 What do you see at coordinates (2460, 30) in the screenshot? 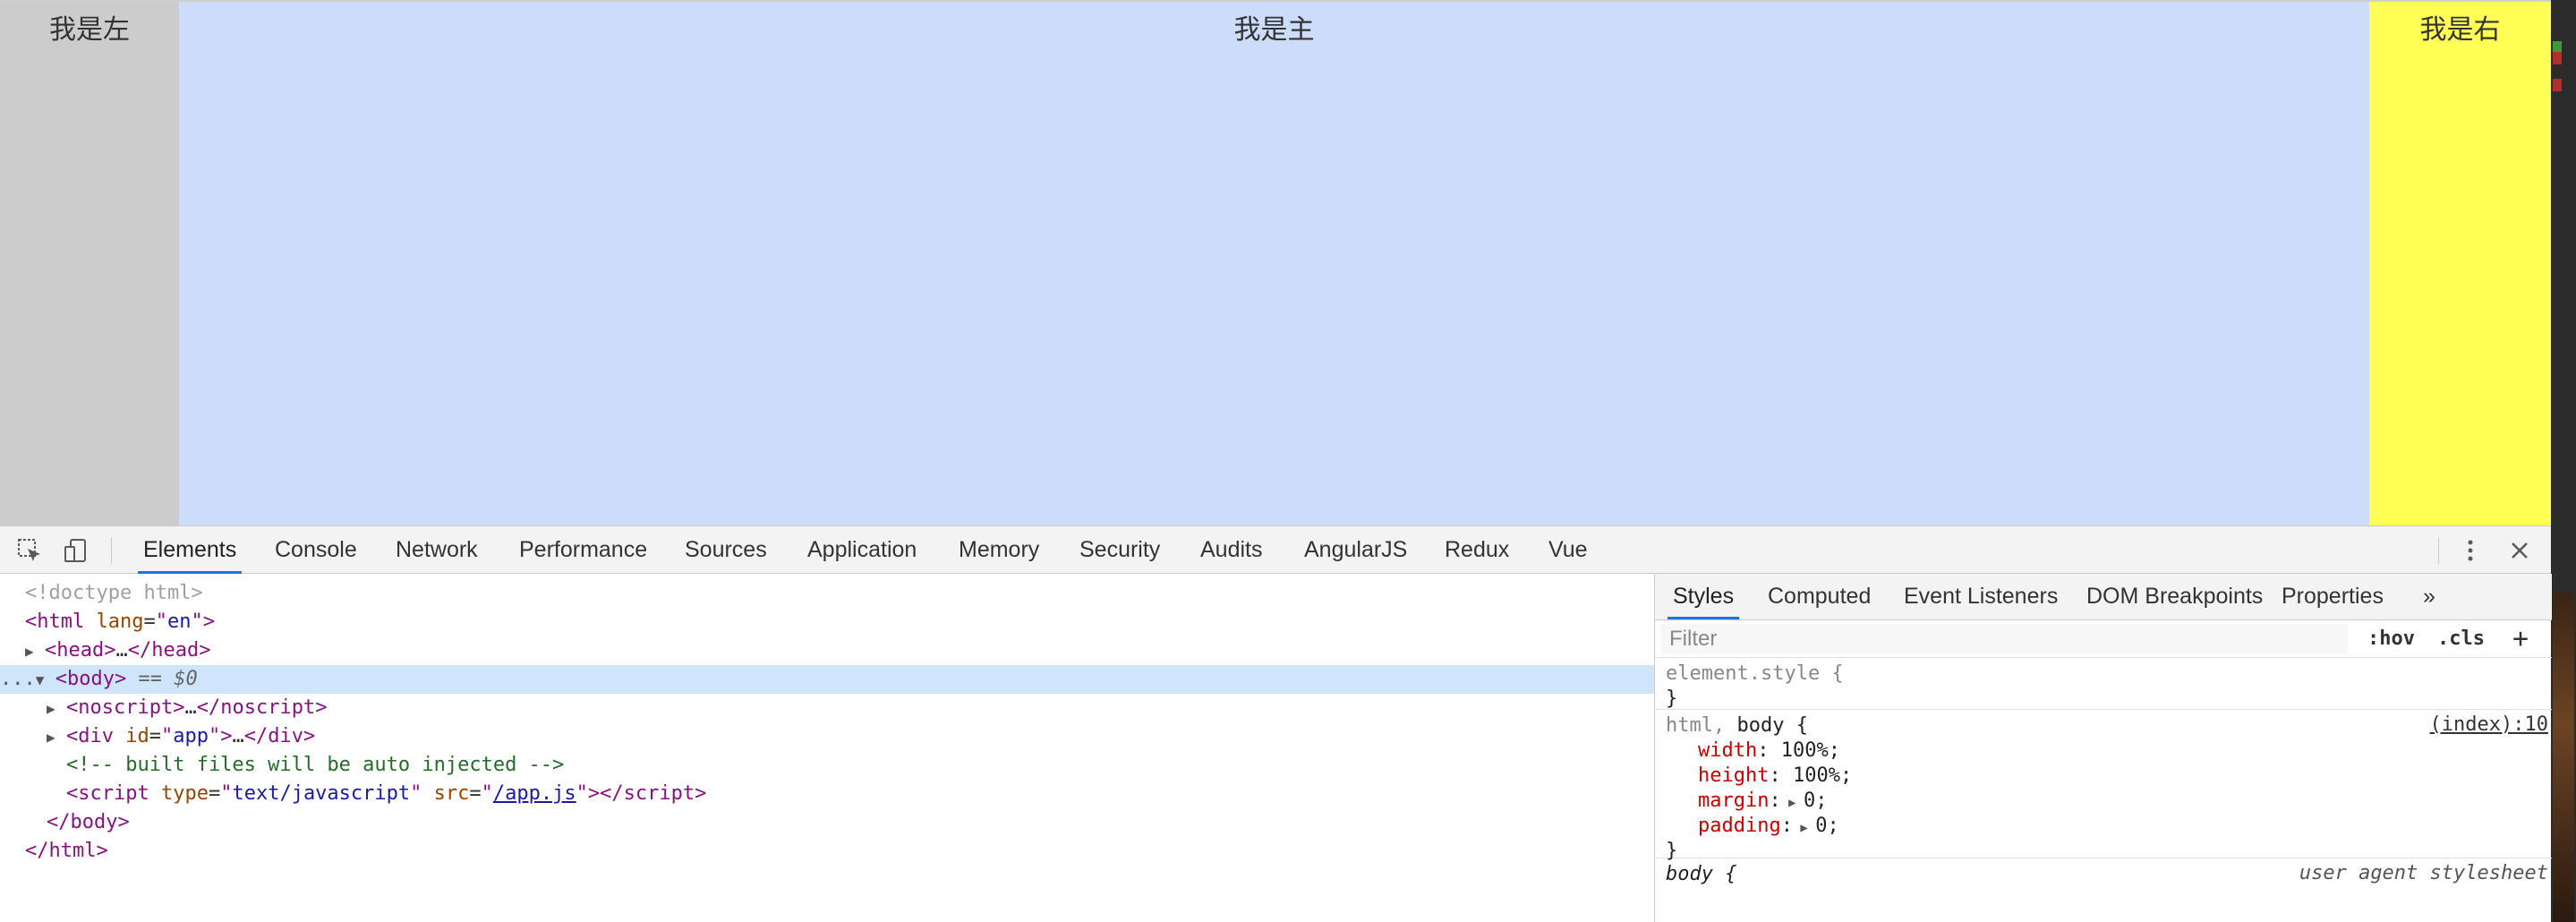
I see `right-column-label: 我是右` at bounding box center [2460, 30].